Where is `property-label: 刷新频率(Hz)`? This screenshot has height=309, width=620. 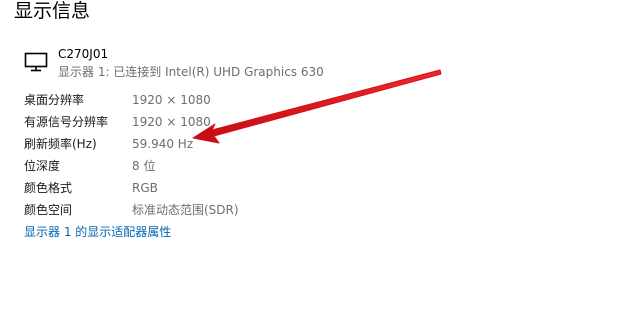 property-label: 刷新频率(Hz) is located at coordinates (60, 144).